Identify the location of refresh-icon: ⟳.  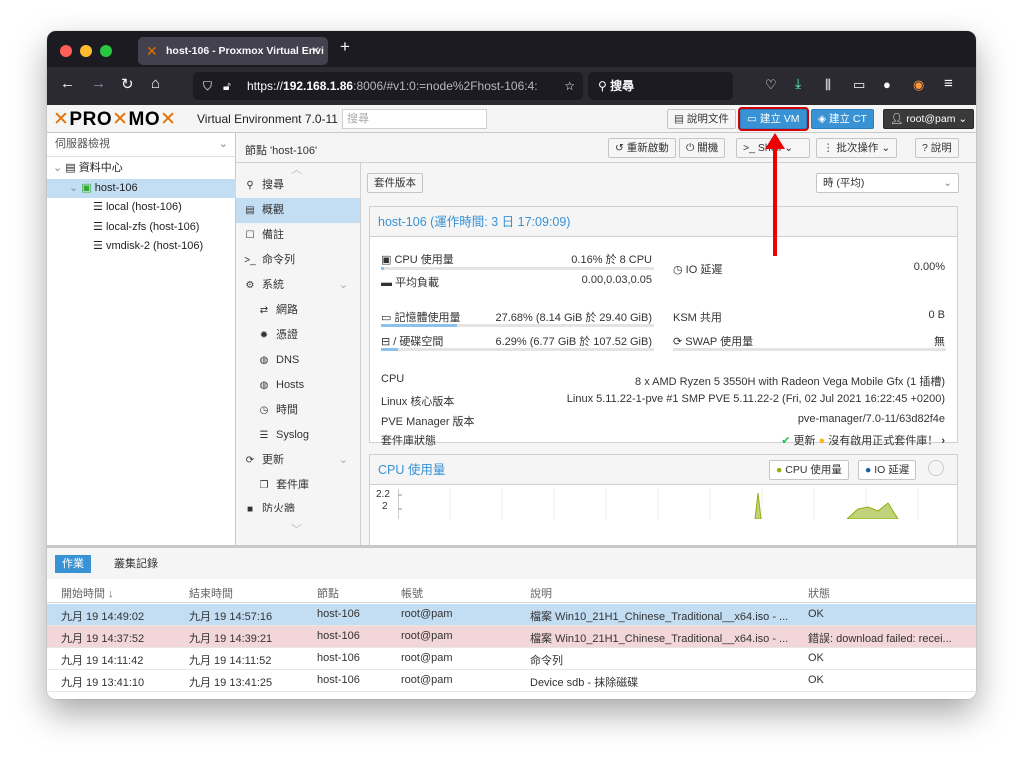
(250, 460).